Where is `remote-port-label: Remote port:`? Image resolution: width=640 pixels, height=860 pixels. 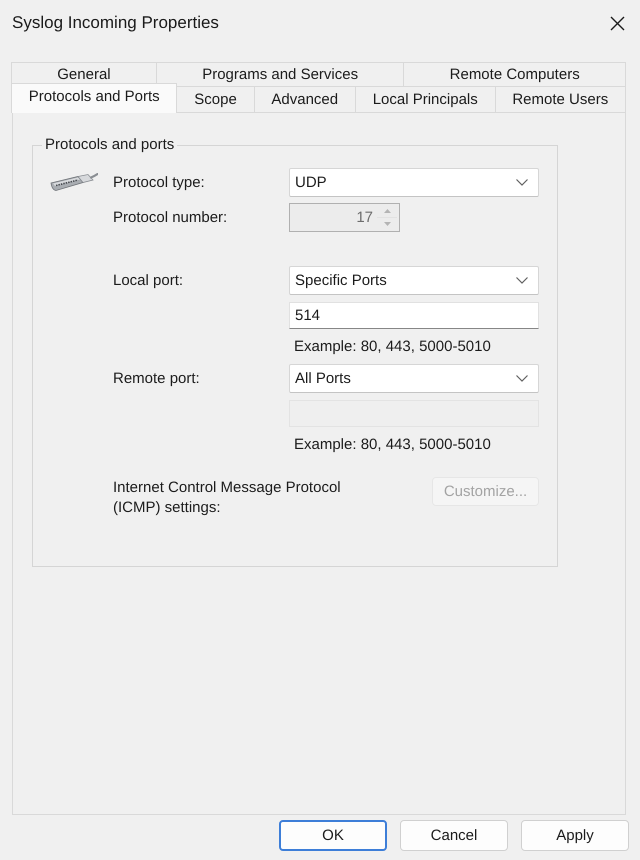
remote-port-label: Remote port: is located at coordinates (156, 378).